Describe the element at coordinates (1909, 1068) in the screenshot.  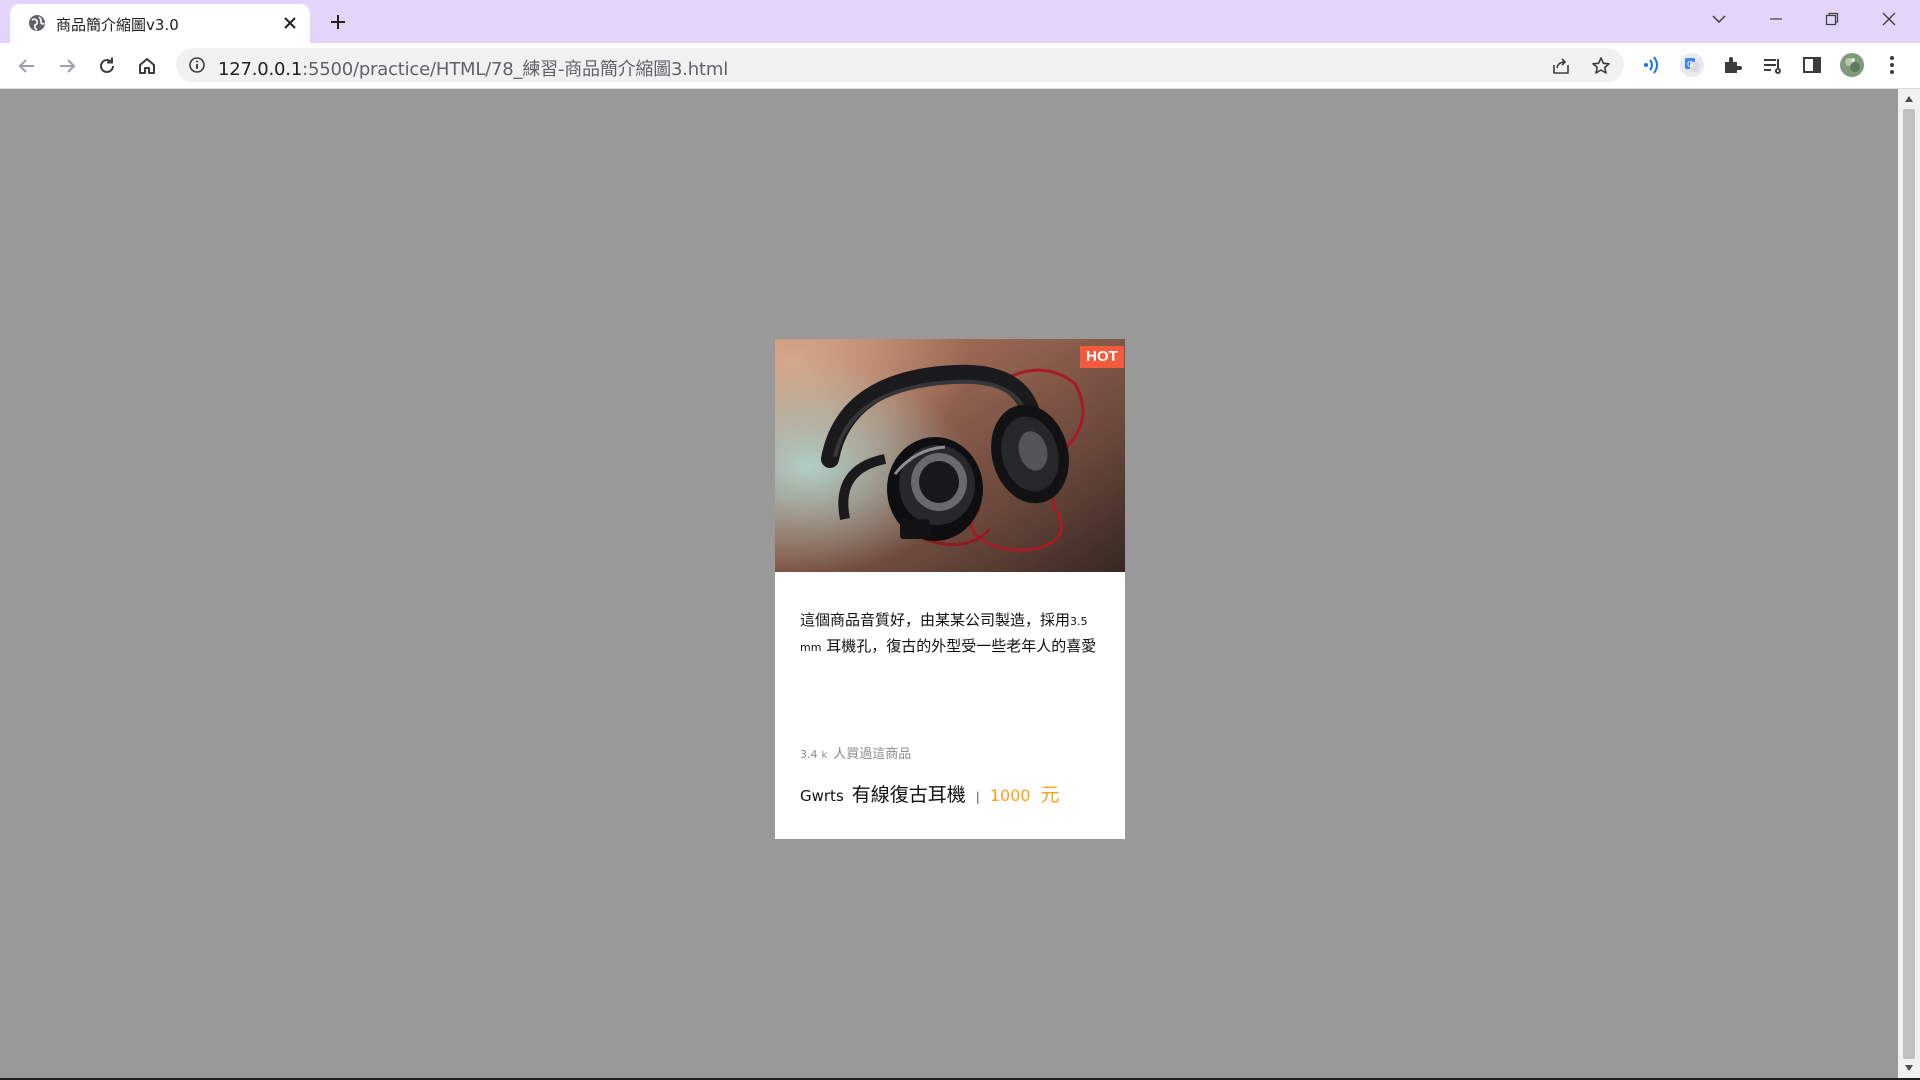
I see `scroll-down-icon` at that location.